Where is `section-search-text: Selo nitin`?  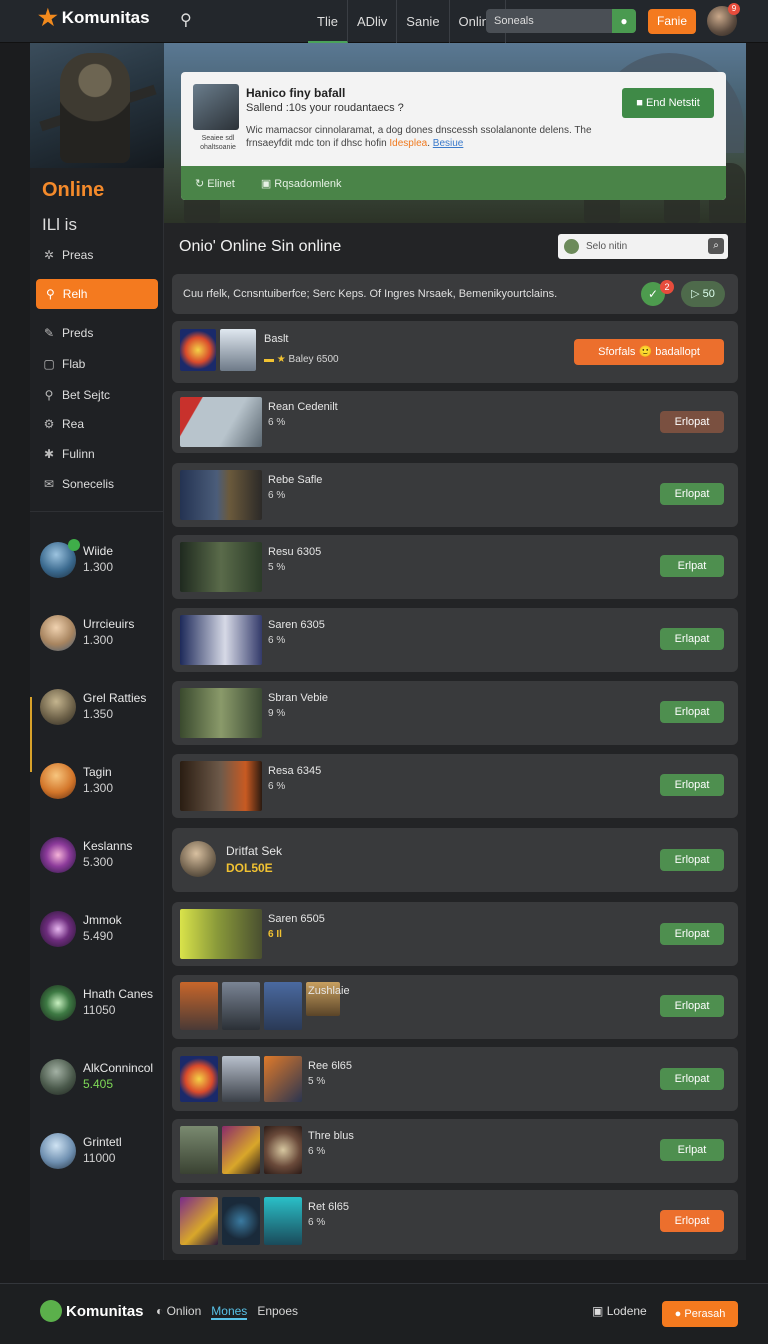
section-search-text: Selo nitin is located at coordinates (607, 246).